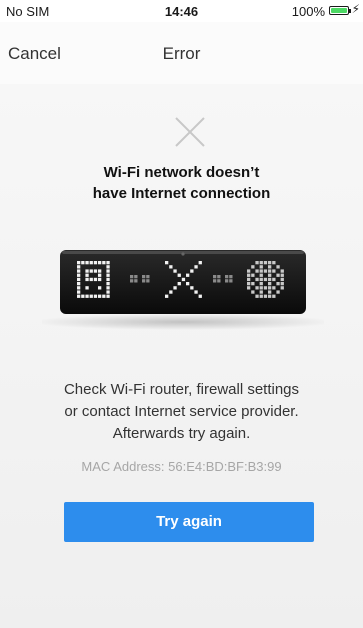 Image resolution: width=363 pixels, height=628 pixels. I want to click on close-icon, so click(190, 132).